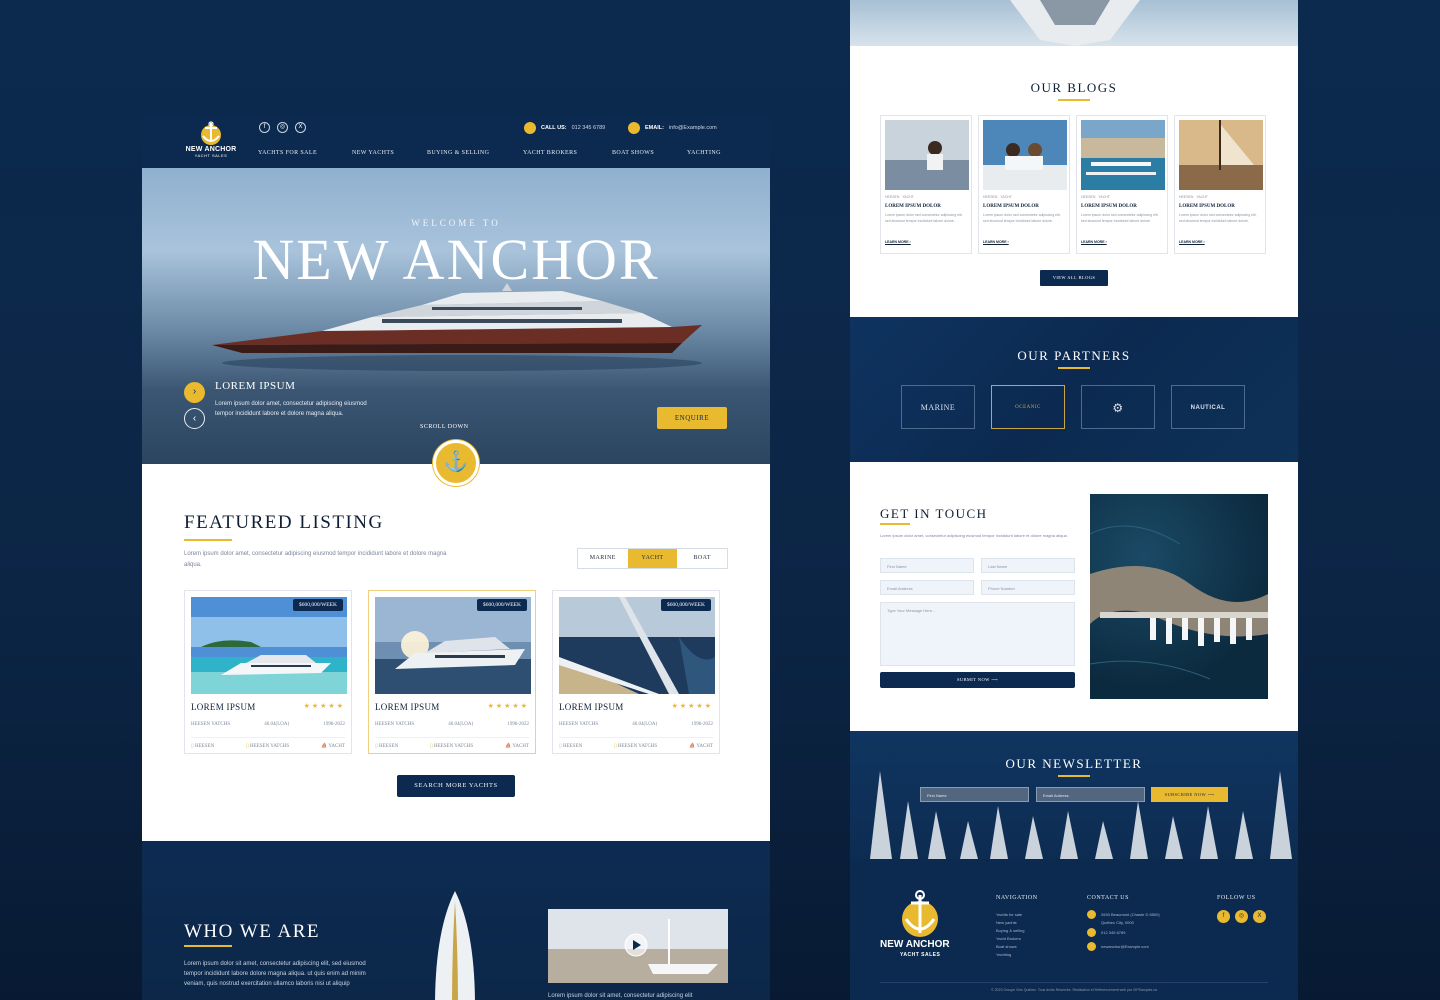 The image size is (1440, 1000). Describe the element at coordinates (194, 418) in the screenshot. I see `slide-prev-button: ‹` at that location.